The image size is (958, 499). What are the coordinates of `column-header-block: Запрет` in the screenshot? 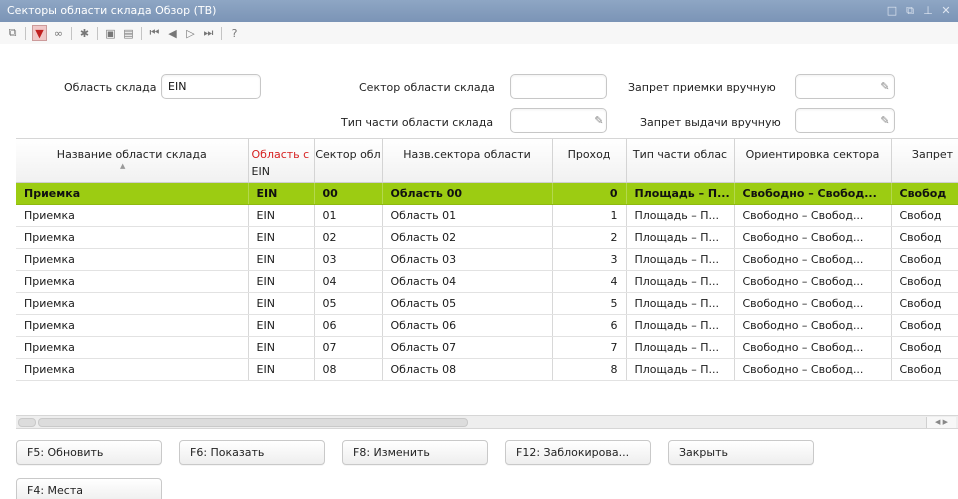 It's located at (924, 161).